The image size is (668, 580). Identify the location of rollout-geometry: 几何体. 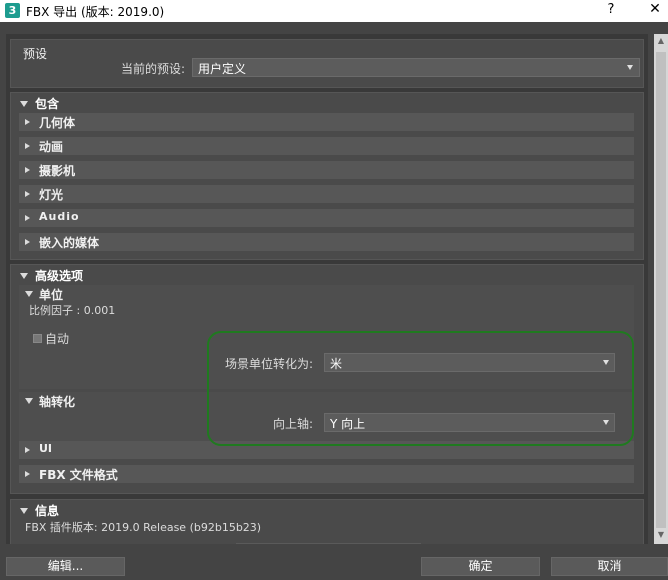
(326, 122).